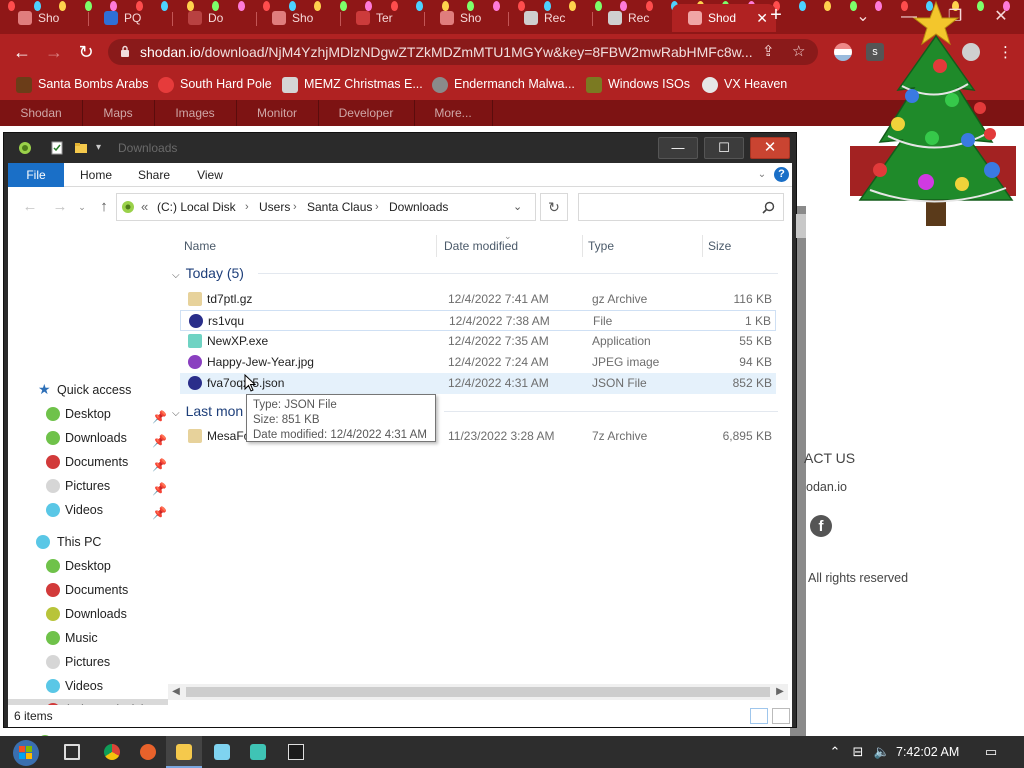 This screenshot has width=1024, height=768. What do you see at coordinates (781, 716) in the screenshot?
I see `large-icons-view-icon` at bounding box center [781, 716].